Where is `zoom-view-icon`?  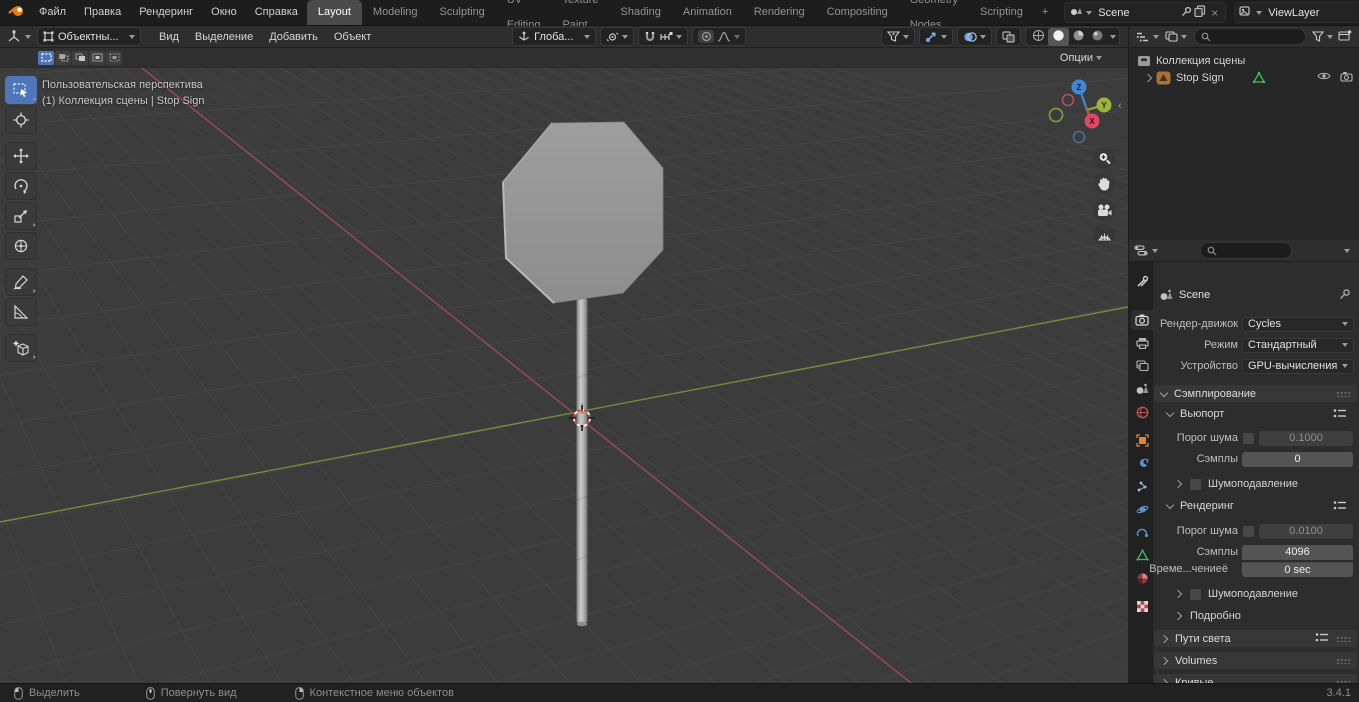 zoom-view-icon is located at coordinates (1104, 158).